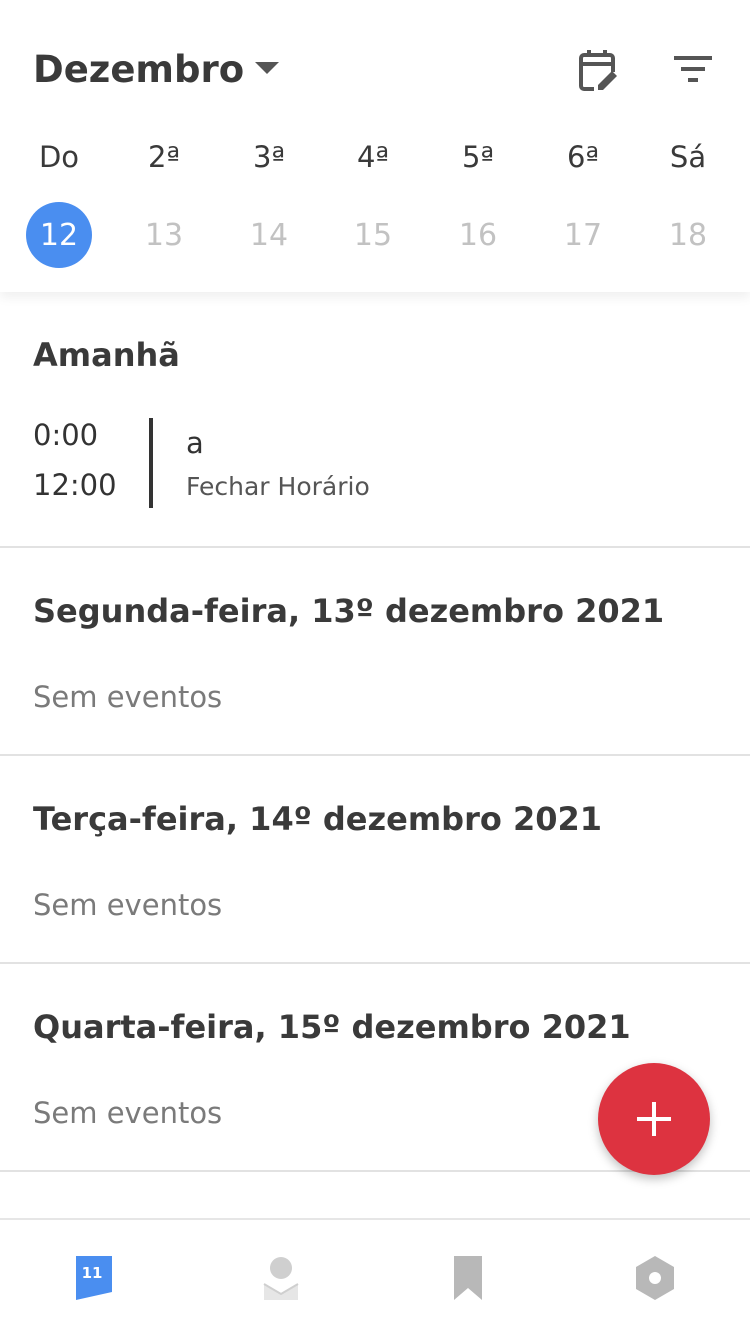  I want to click on section-title: Terça-feira, 14º dezembro 2021, so click(318, 819).